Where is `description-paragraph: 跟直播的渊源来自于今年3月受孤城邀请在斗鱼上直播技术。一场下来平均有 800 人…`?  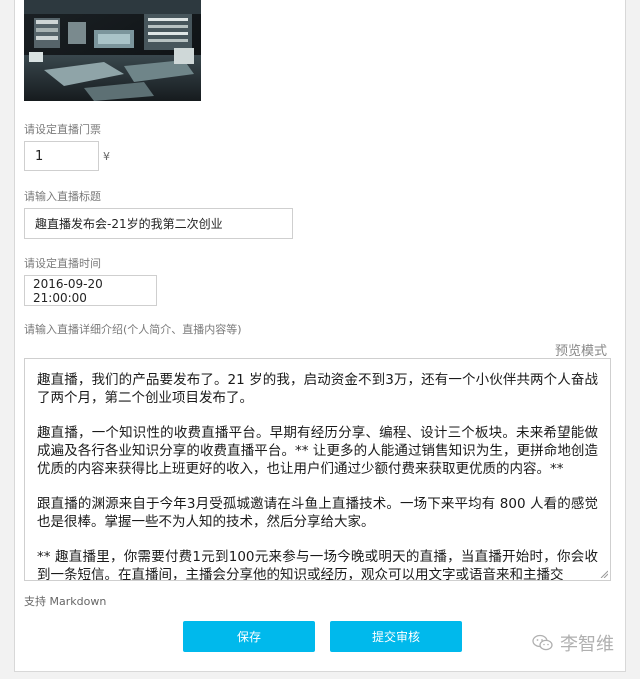
description-paragraph: 跟直播的渊源来自于今年3月受孤城邀请在斗鱼上直播技术。一场下来平均有 800 人… is located at coordinates (317, 513).